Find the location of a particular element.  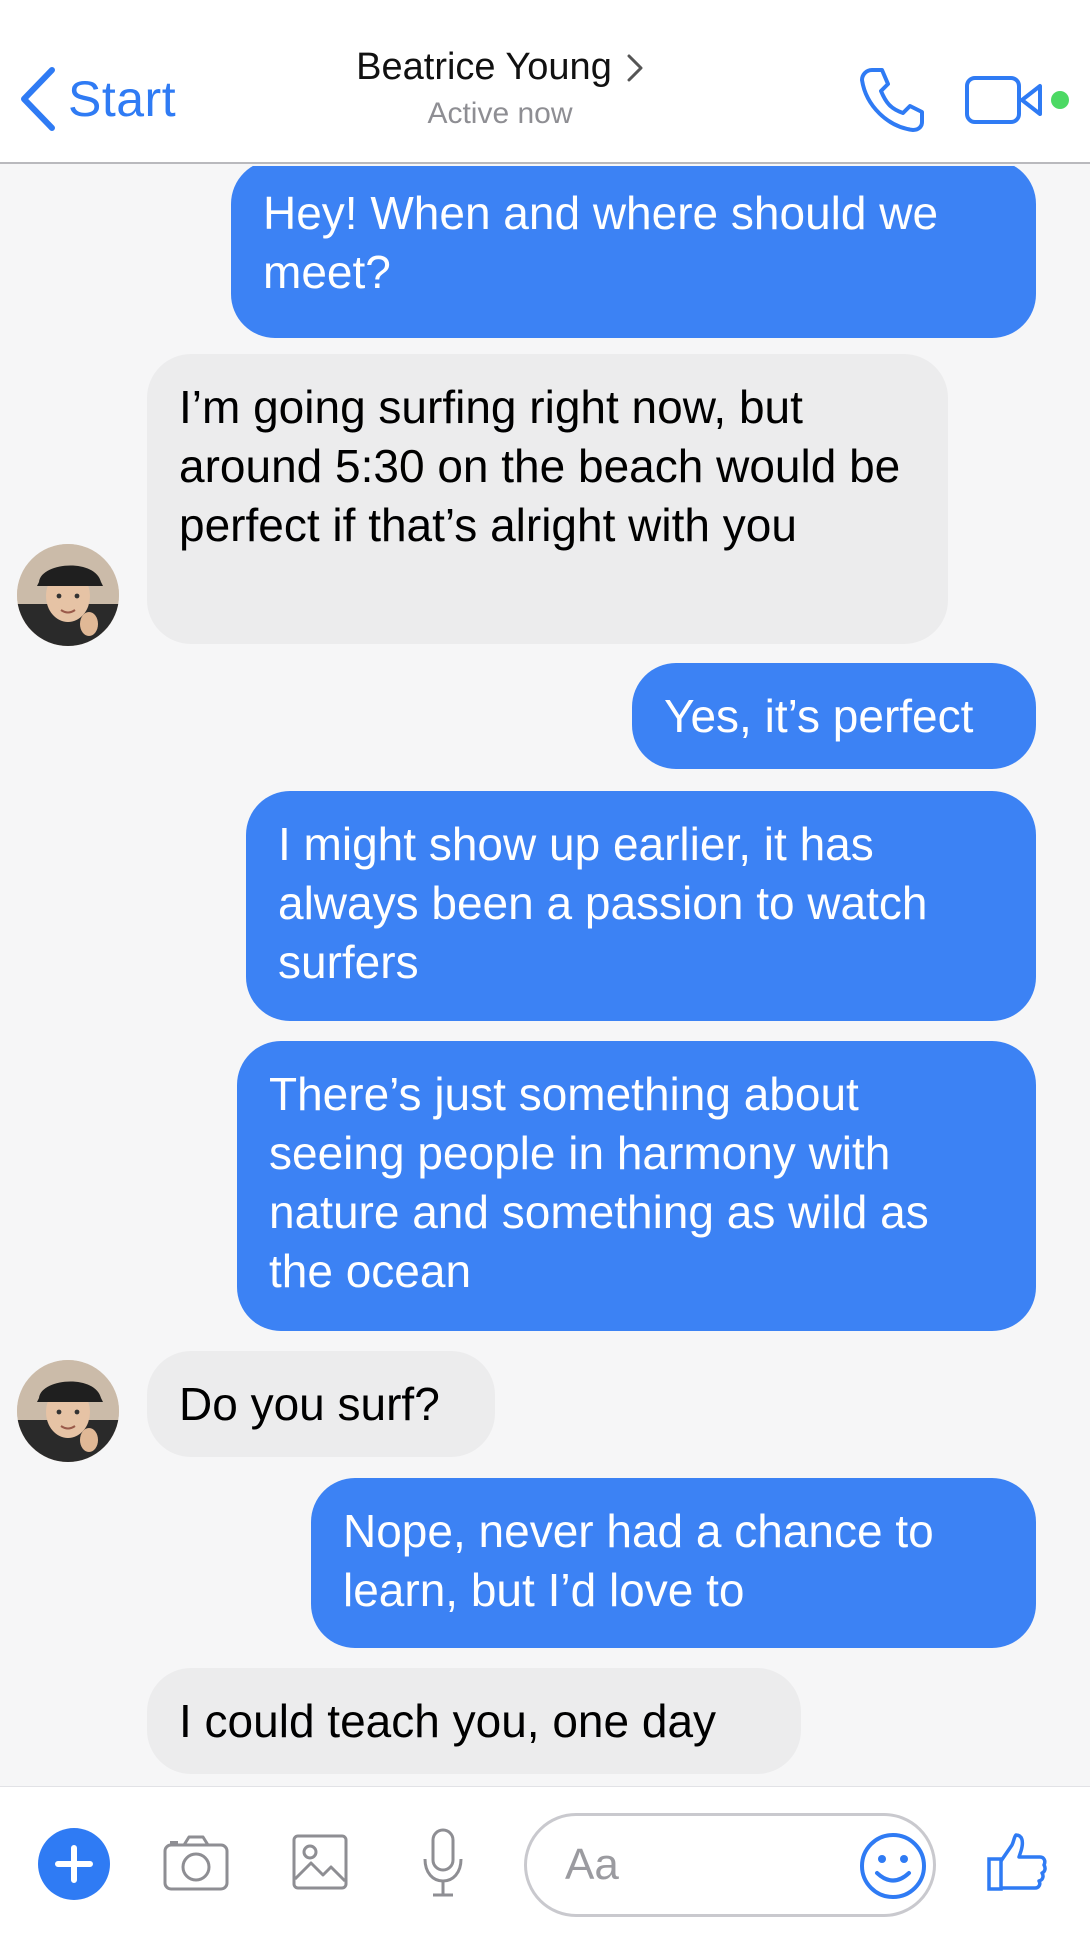

microphone-icon is located at coordinates (443, 1863).